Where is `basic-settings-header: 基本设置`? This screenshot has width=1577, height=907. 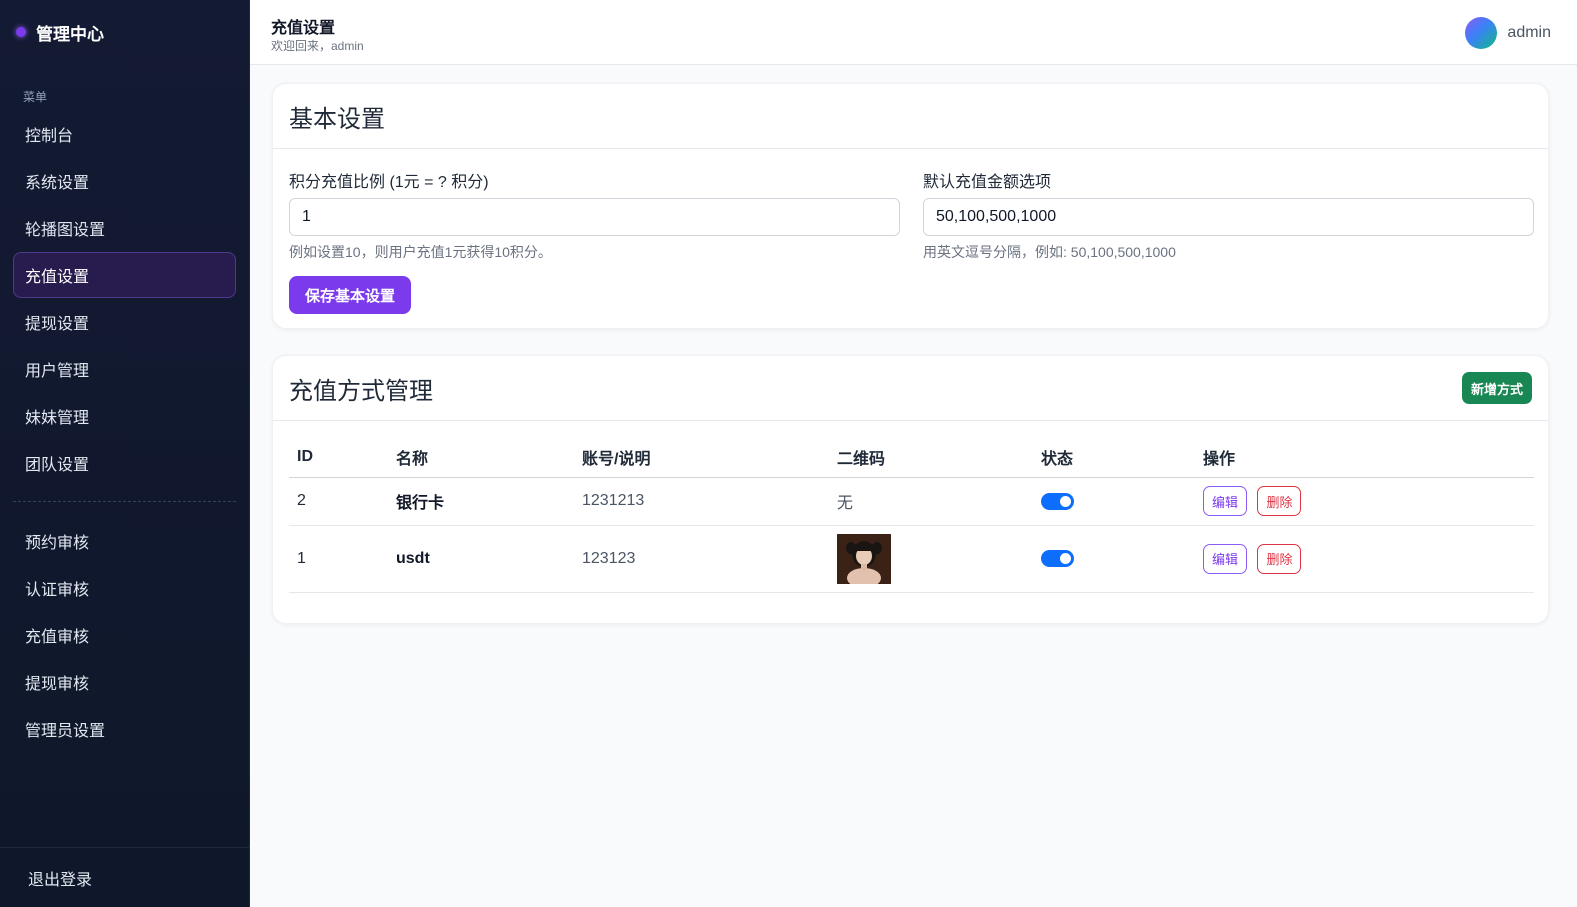
basic-settings-header: 基本设置 is located at coordinates (910, 116).